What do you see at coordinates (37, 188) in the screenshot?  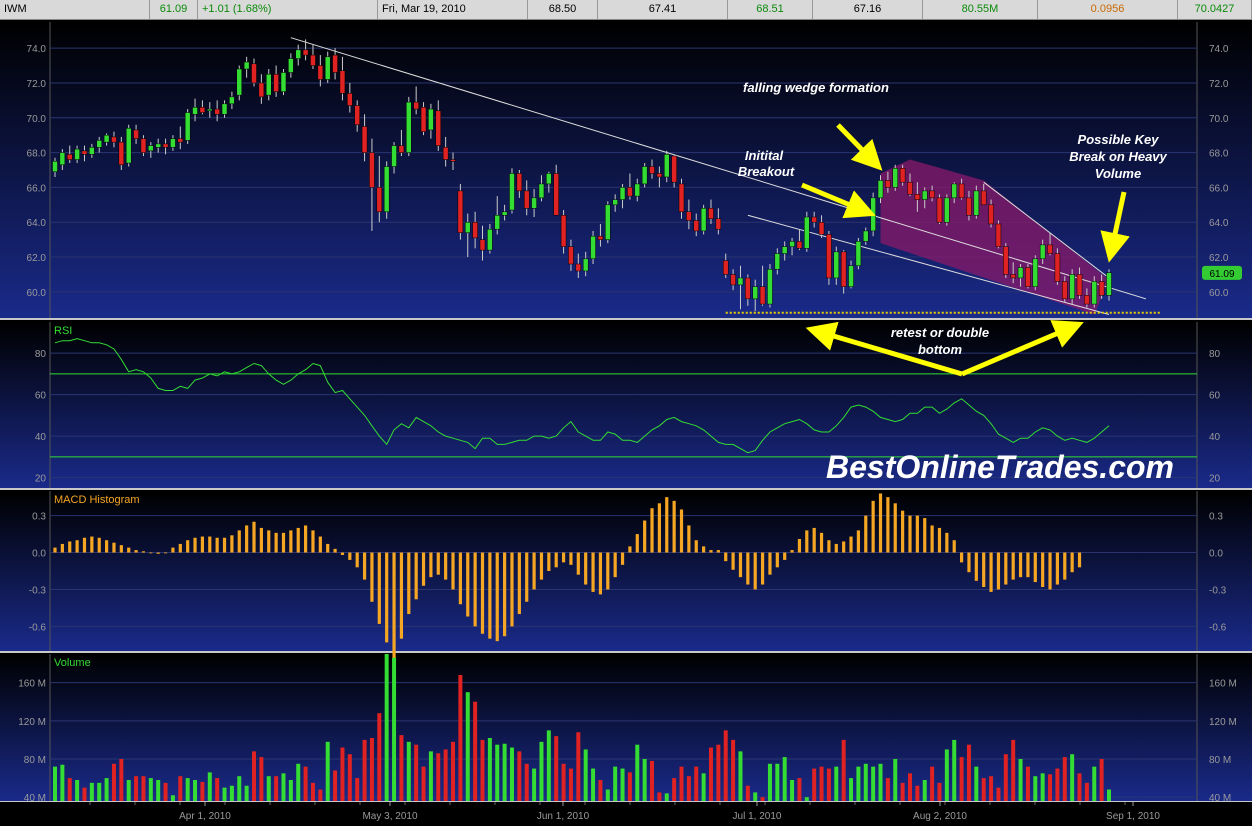 I see `price-tick-left: 66.0` at bounding box center [37, 188].